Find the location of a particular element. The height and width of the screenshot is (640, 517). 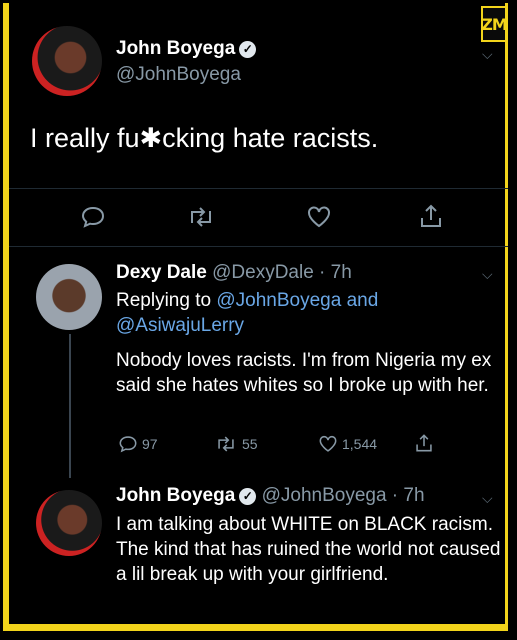

retweet-button is located at coordinates (201, 217).